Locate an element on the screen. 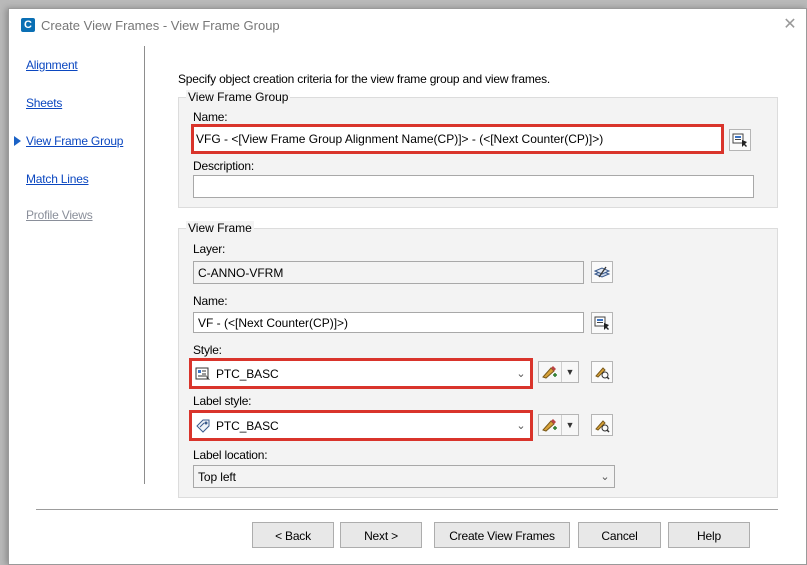  vf-style-edit-split-button: ▼ is located at coordinates (558, 372).